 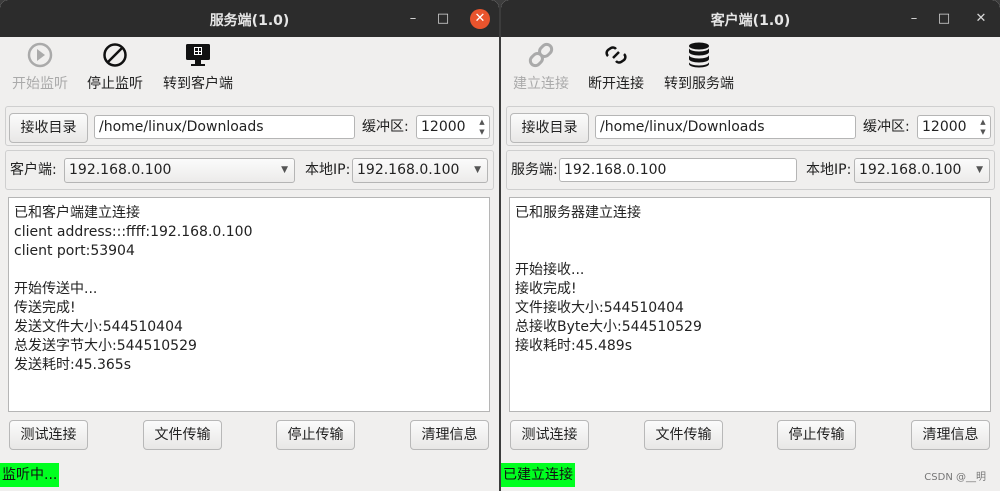 What do you see at coordinates (541, 69) in the screenshot?
I see `connect-button: 建立连接` at bounding box center [541, 69].